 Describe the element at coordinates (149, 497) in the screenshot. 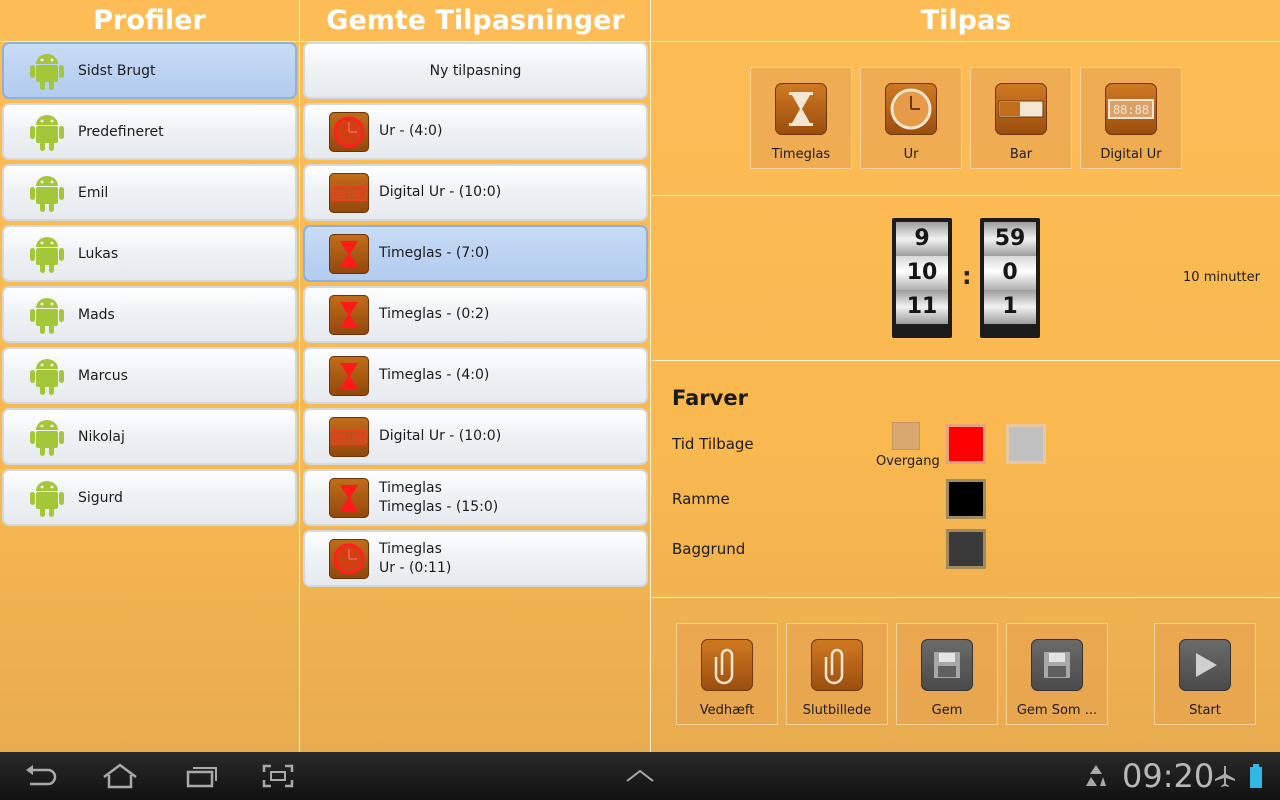

I see `profile-item: Sigurd` at that location.